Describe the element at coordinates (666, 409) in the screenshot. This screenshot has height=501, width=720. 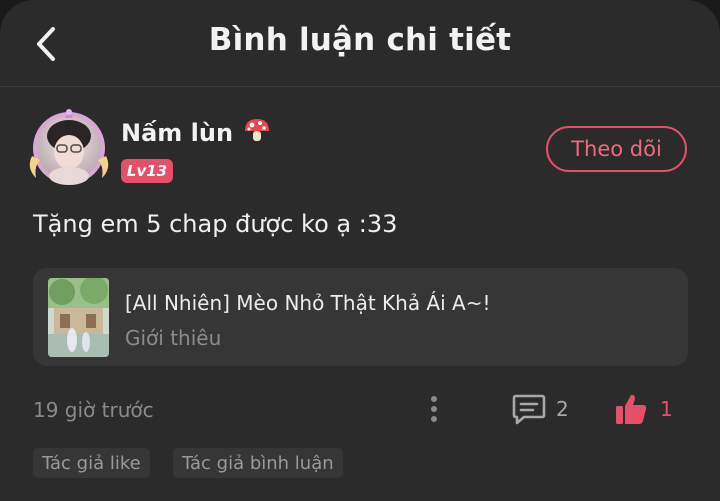
I see `like-count: 1` at that location.